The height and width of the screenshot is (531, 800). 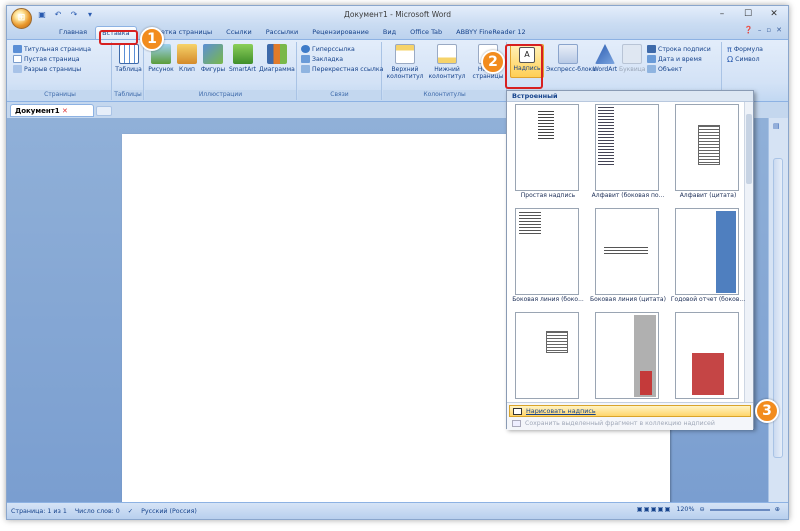 I want to click on window-title: Документ1 - Microsoft Word, so click(x=397, y=14).